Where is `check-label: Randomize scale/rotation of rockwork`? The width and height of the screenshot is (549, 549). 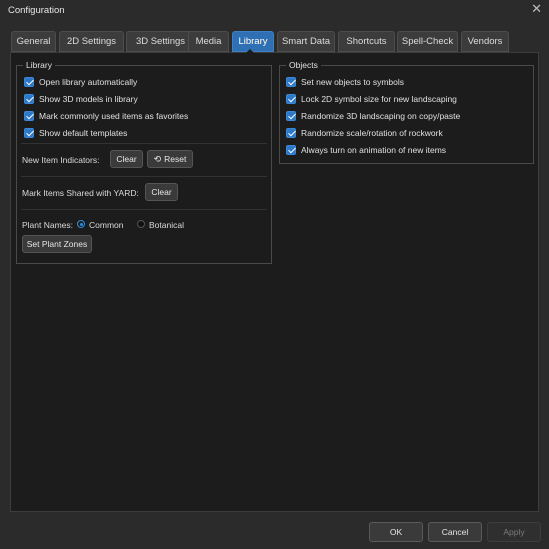 check-label: Randomize scale/rotation of rockwork is located at coordinates (372, 133).